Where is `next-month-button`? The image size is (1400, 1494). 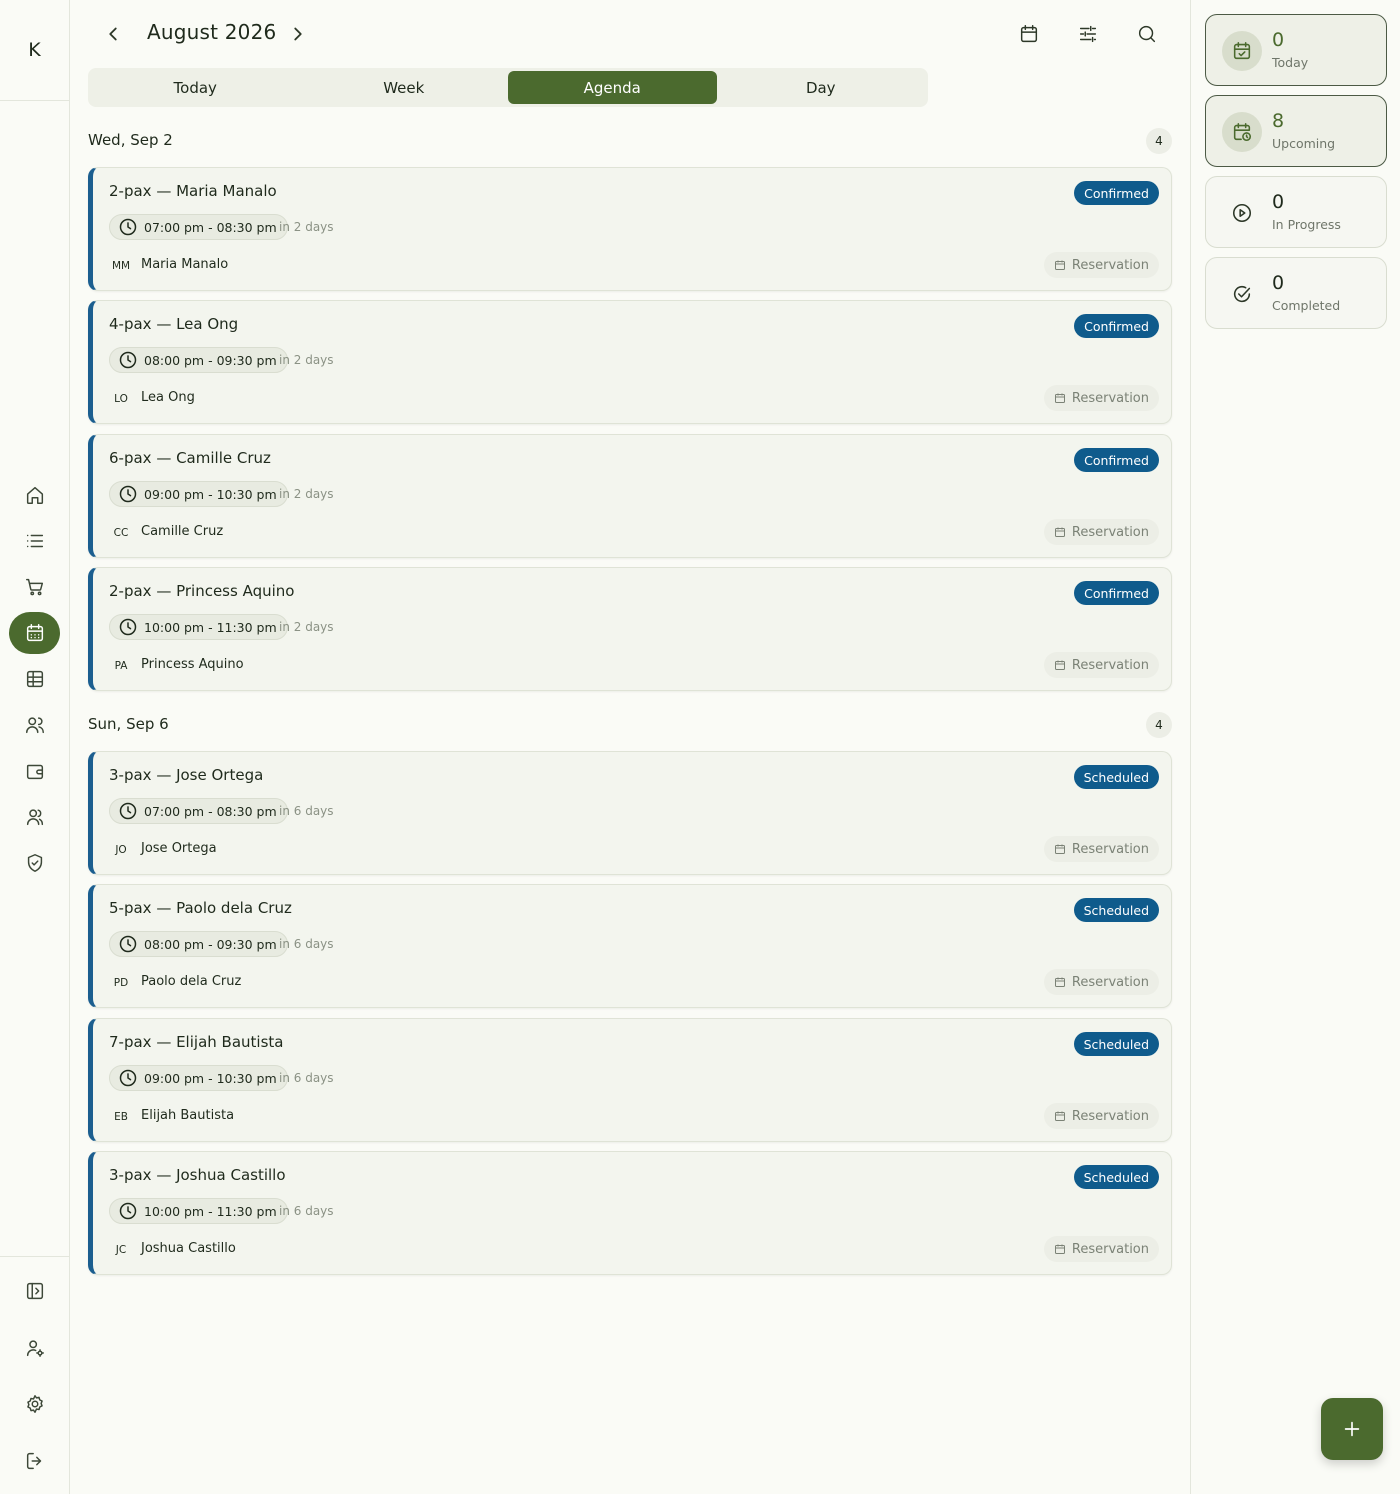 next-month-button is located at coordinates (298, 34).